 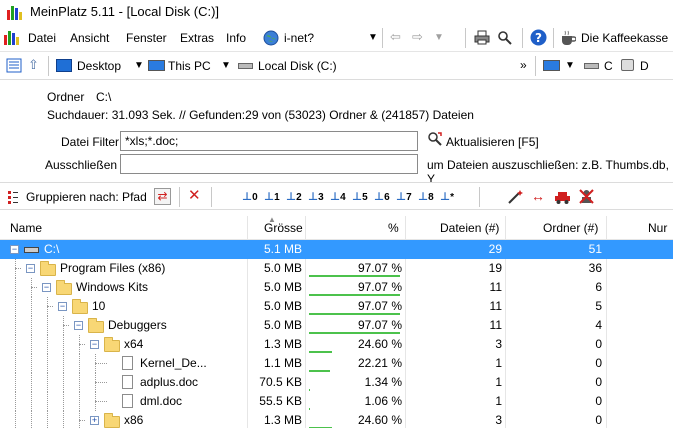 I want to click on refresh-search-icon, so click(x=435, y=139).